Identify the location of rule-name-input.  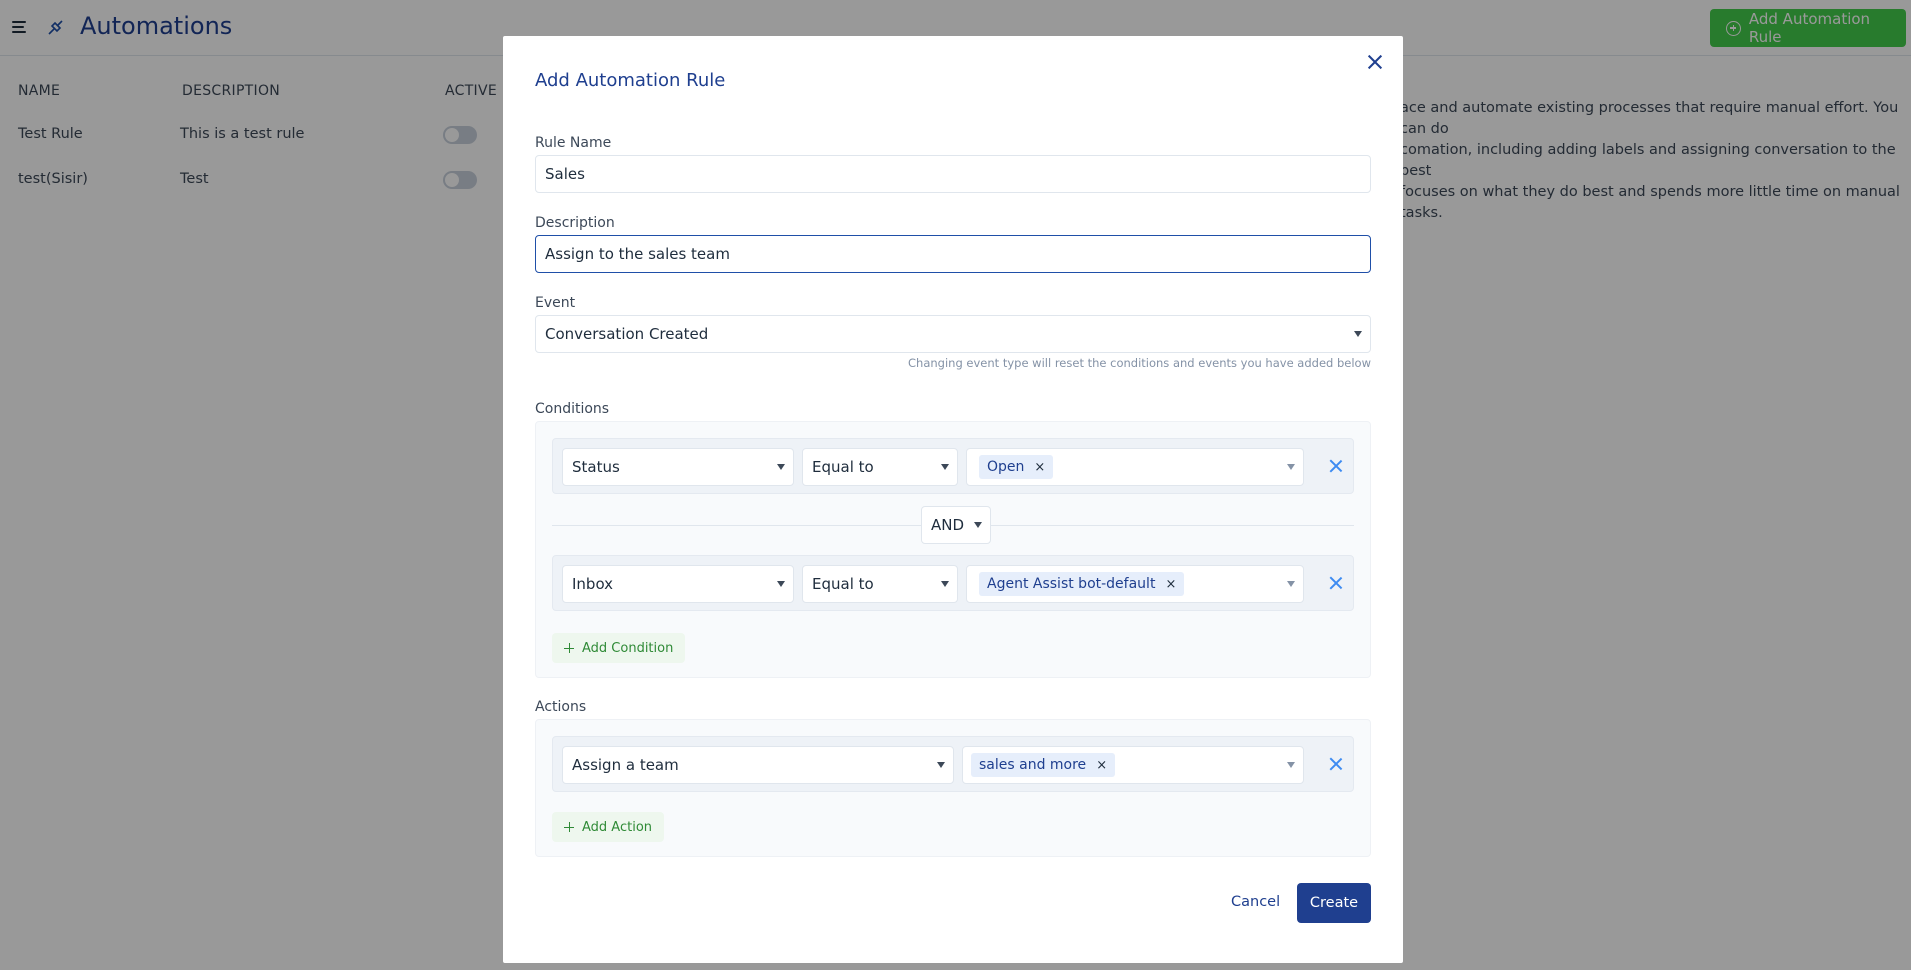
(953, 174).